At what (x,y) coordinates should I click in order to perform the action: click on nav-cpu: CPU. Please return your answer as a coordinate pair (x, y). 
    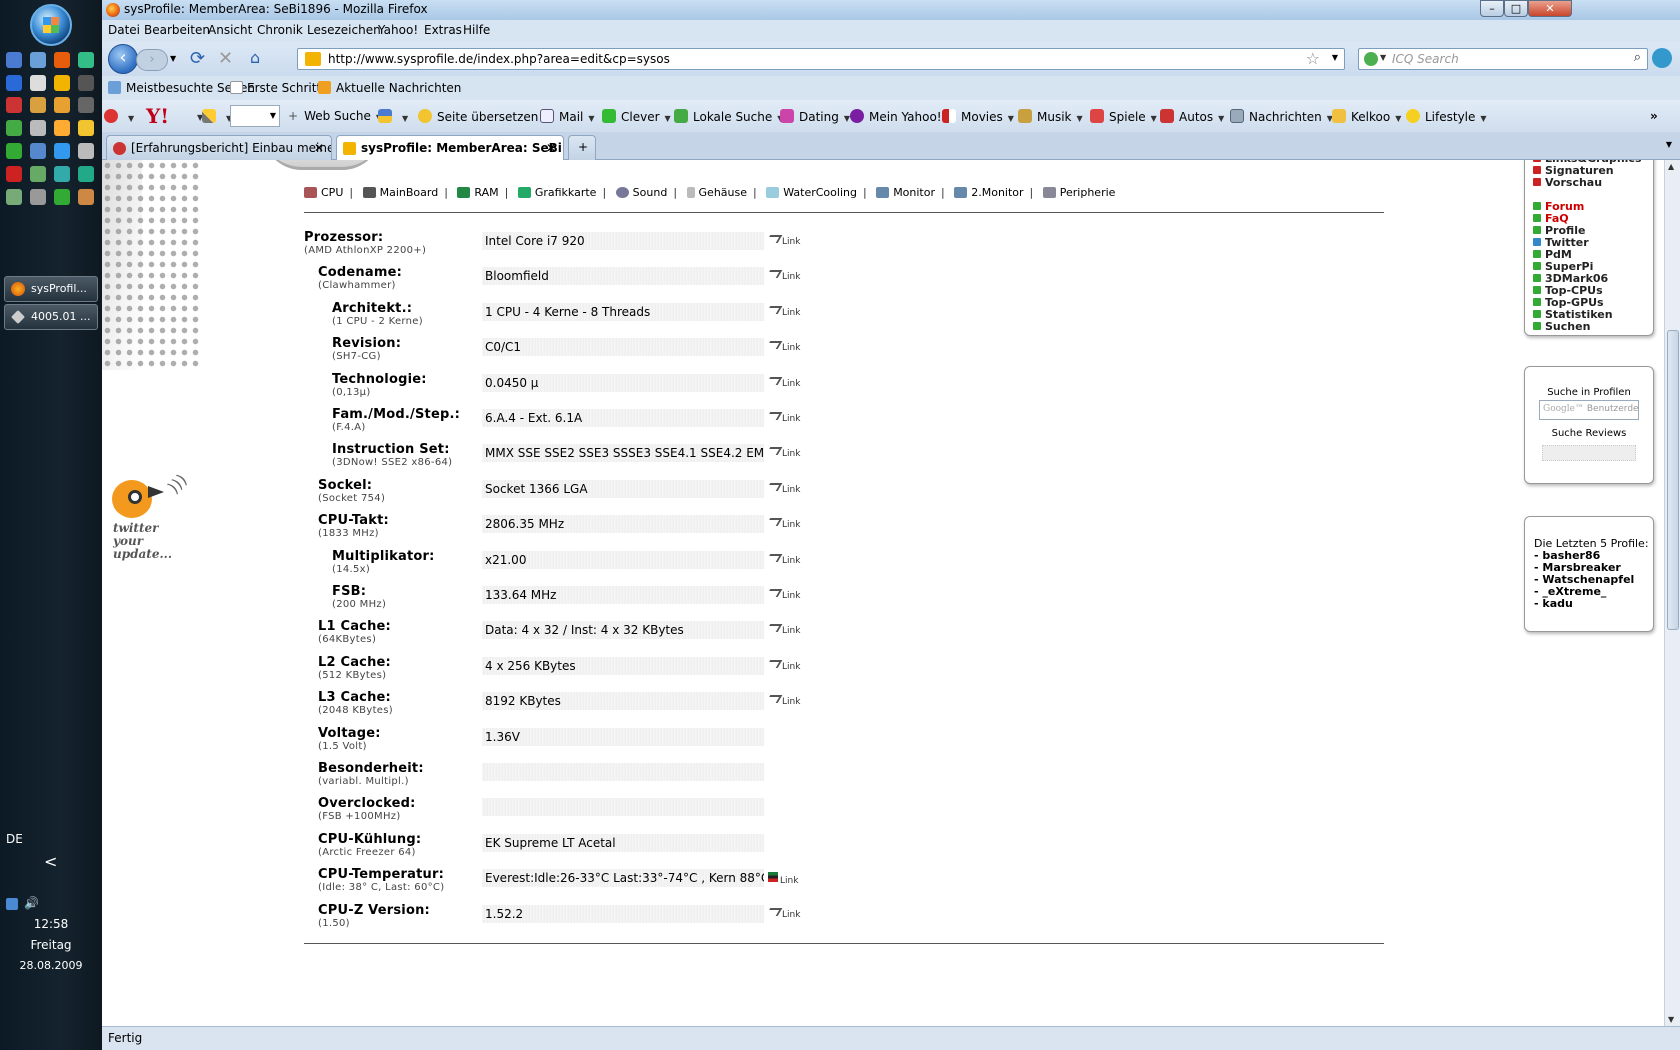
    Looking at the image, I should click on (323, 192).